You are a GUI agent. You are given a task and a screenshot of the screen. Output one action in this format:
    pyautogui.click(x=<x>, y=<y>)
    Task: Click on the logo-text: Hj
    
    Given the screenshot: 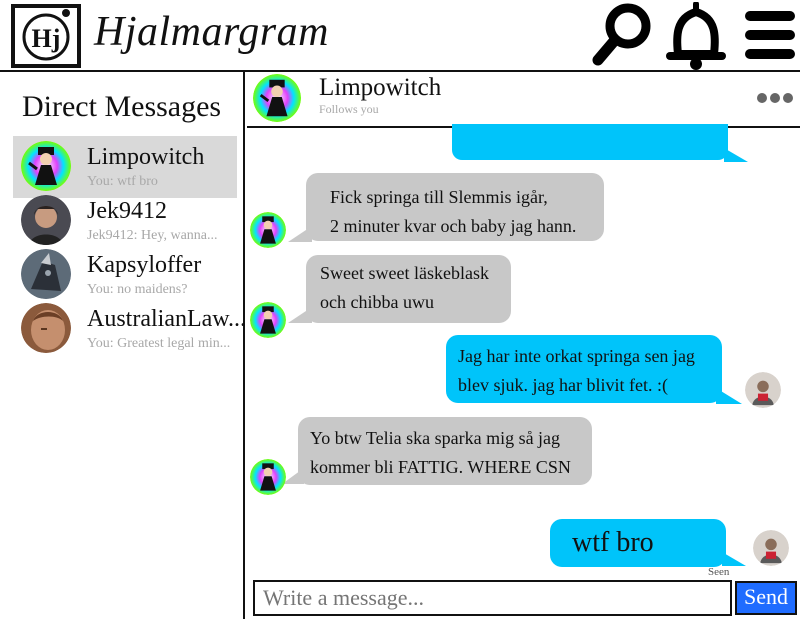 What is the action you would take?
    pyautogui.click(x=46, y=38)
    